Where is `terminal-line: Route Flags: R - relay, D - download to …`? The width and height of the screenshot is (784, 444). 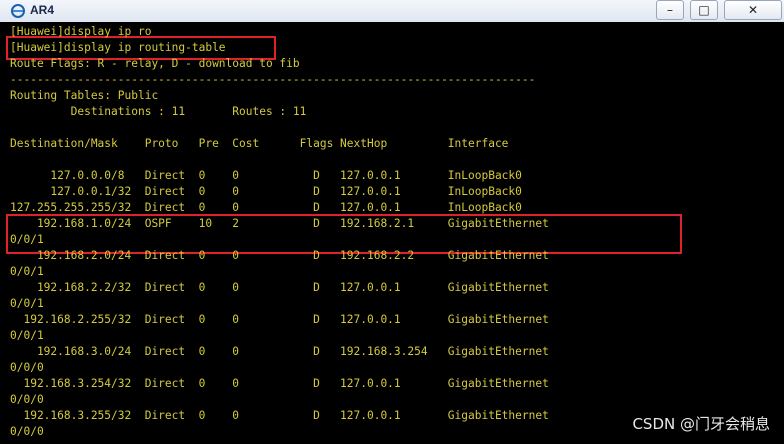 terminal-line: Route Flags: R - relay, D - download to … is located at coordinates (155, 63).